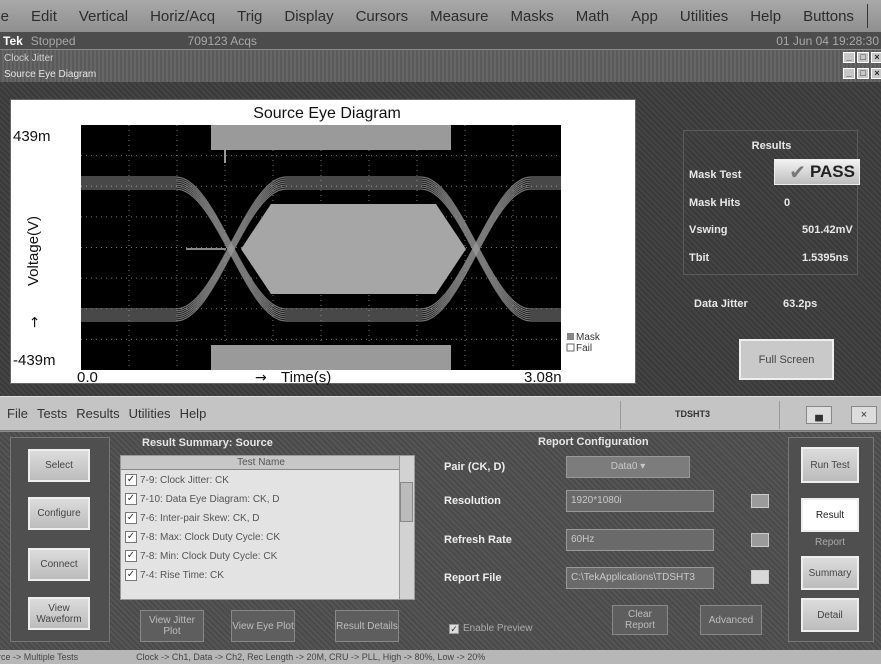 The width and height of the screenshot is (881, 664). What do you see at coordinates (830, 615) in the screenshot?
I see `detail-button: Detail` at bounding box center [830, 615].